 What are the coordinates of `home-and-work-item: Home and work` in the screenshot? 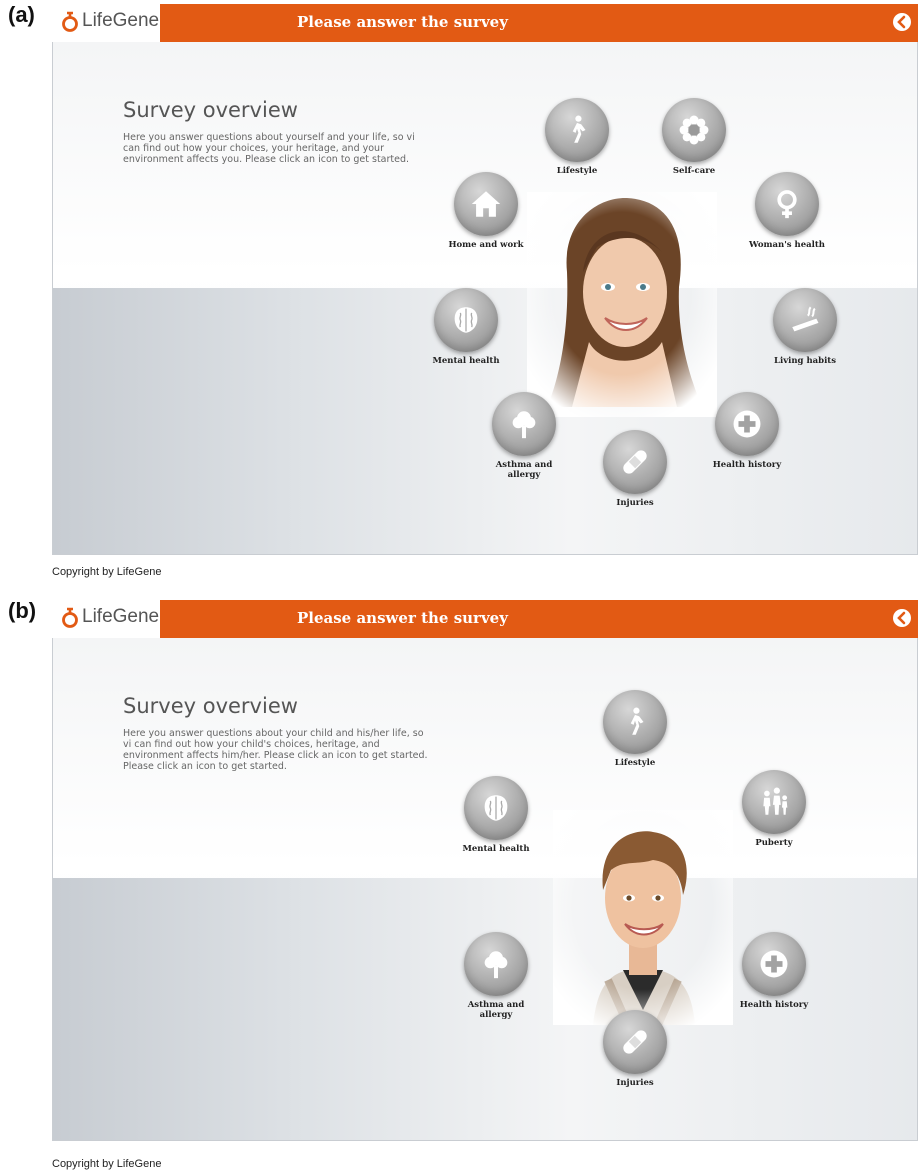 It's located at (486, 211).